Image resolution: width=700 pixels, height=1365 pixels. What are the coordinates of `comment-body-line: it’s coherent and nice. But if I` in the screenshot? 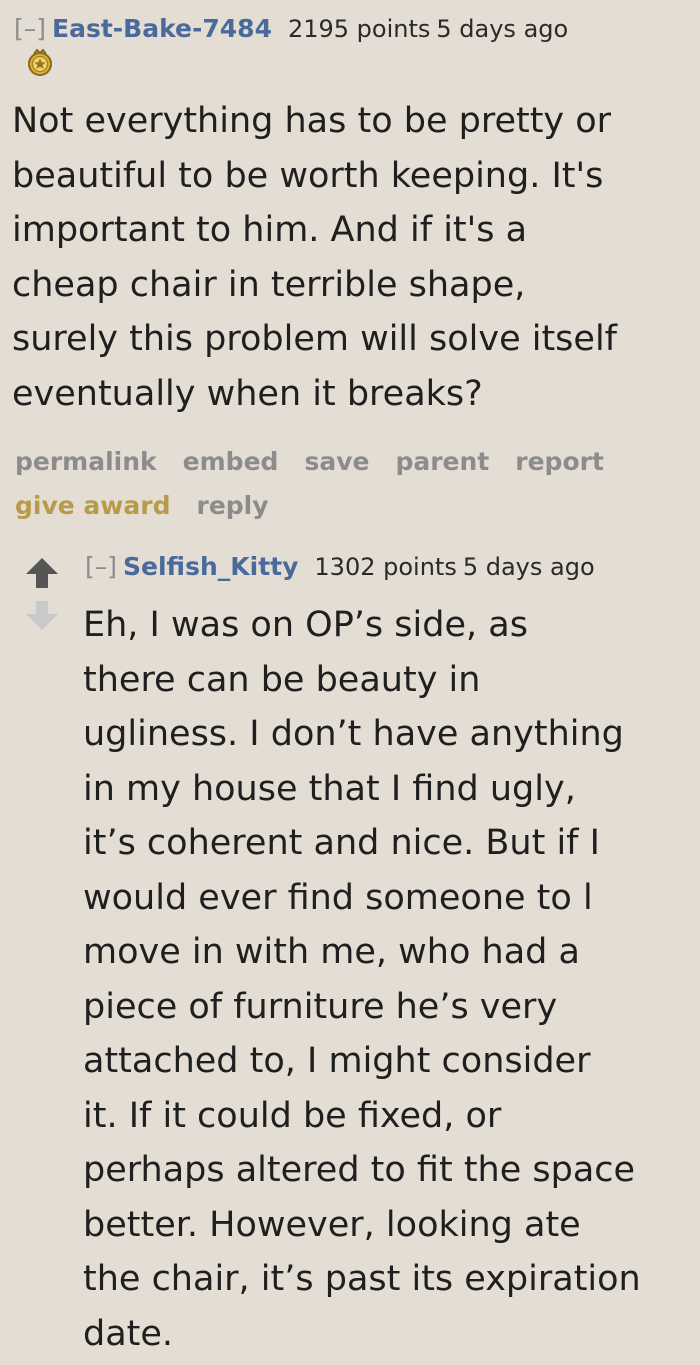 It's located at (341, 843).